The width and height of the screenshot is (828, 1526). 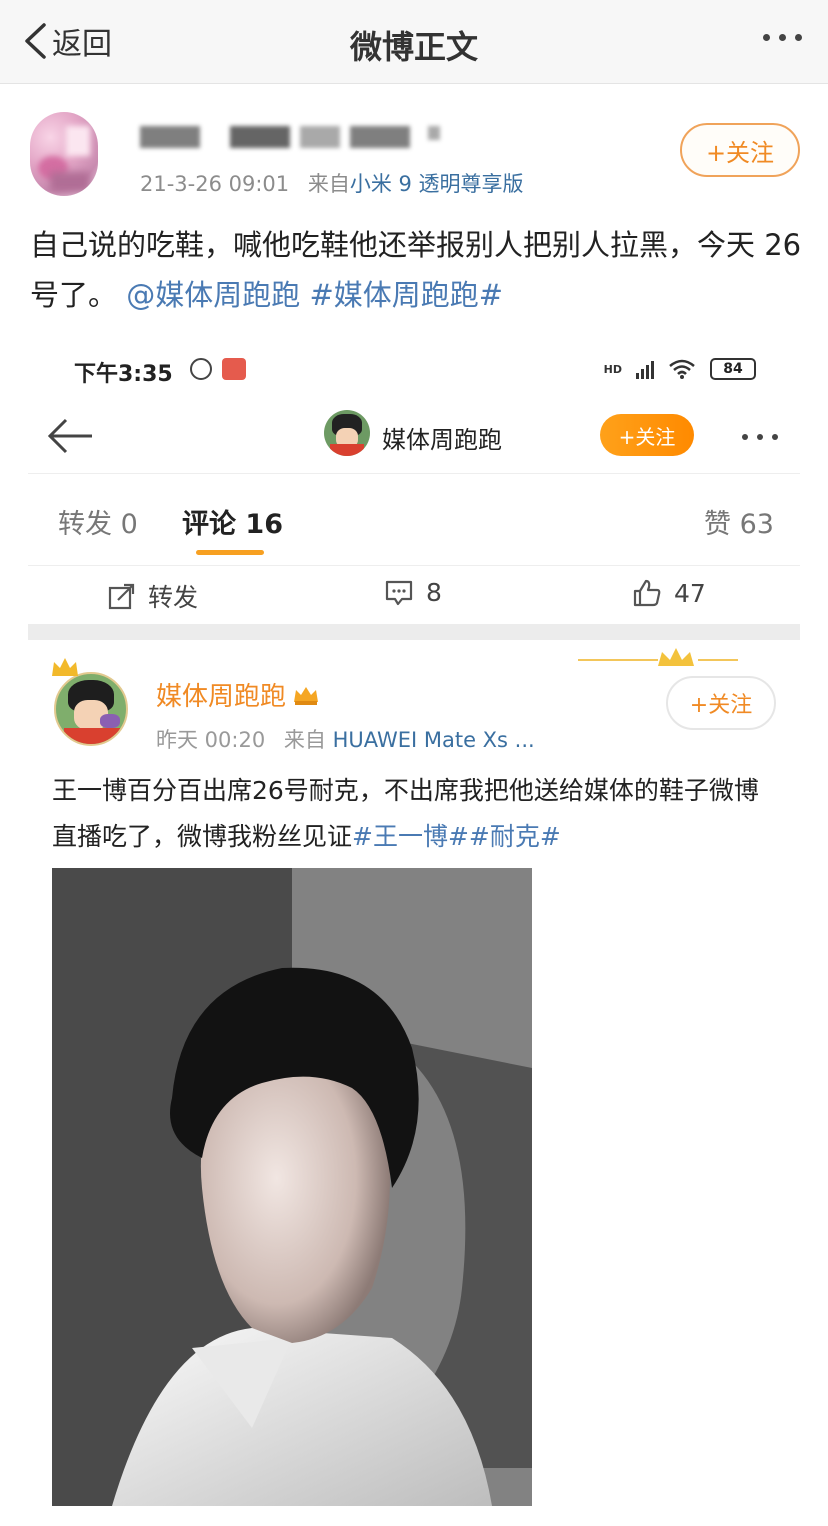 I want to click on hashtag-link: #媒体周跑跑#, so click(x=406, y=295).